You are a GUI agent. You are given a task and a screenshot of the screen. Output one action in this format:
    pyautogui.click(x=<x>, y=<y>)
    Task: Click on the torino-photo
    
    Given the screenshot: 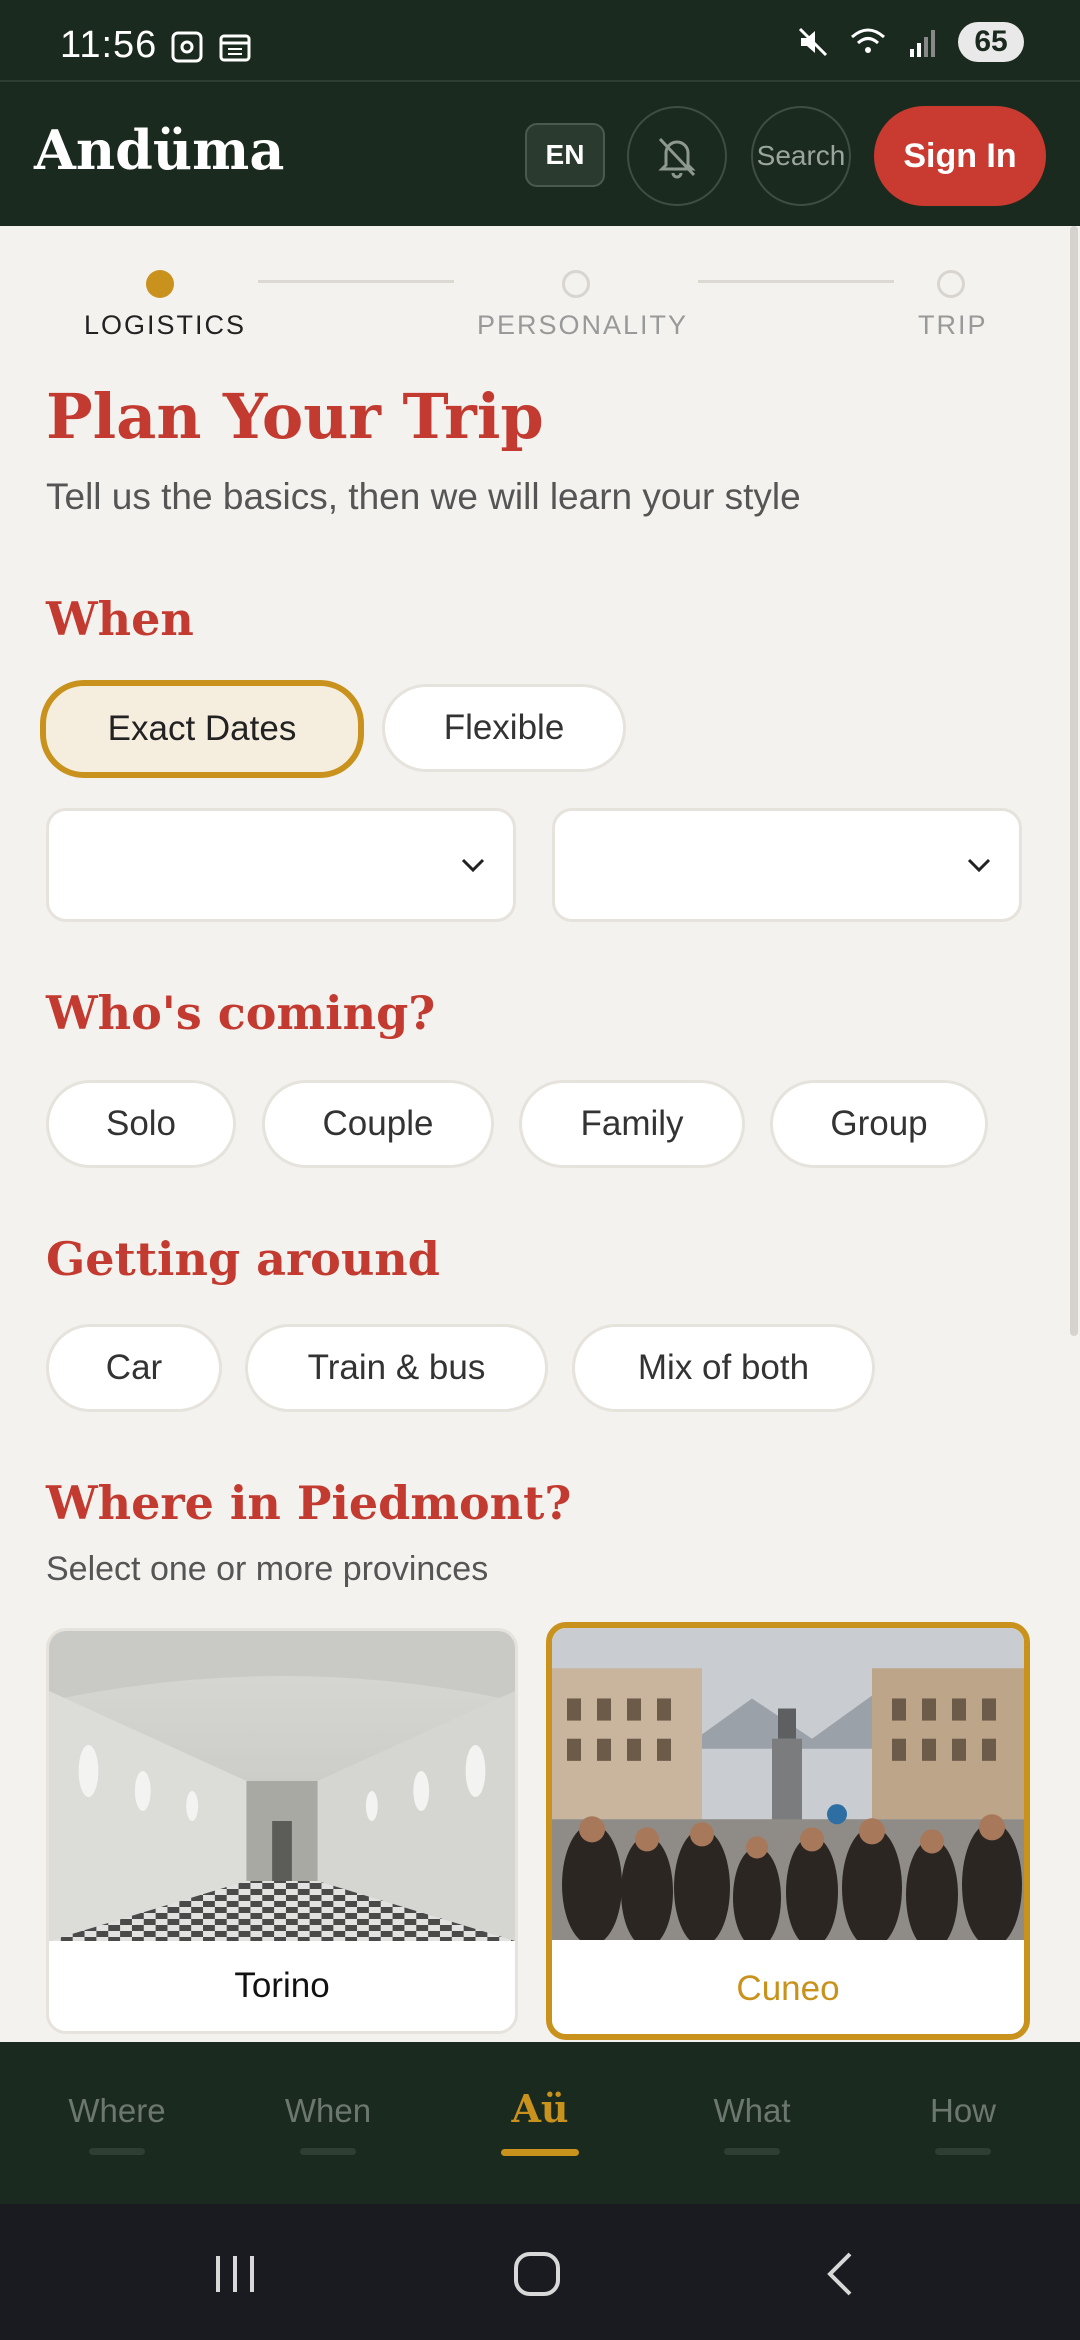 What is the action you would take?
    pyautogui.click(x=282, y=1786)
    